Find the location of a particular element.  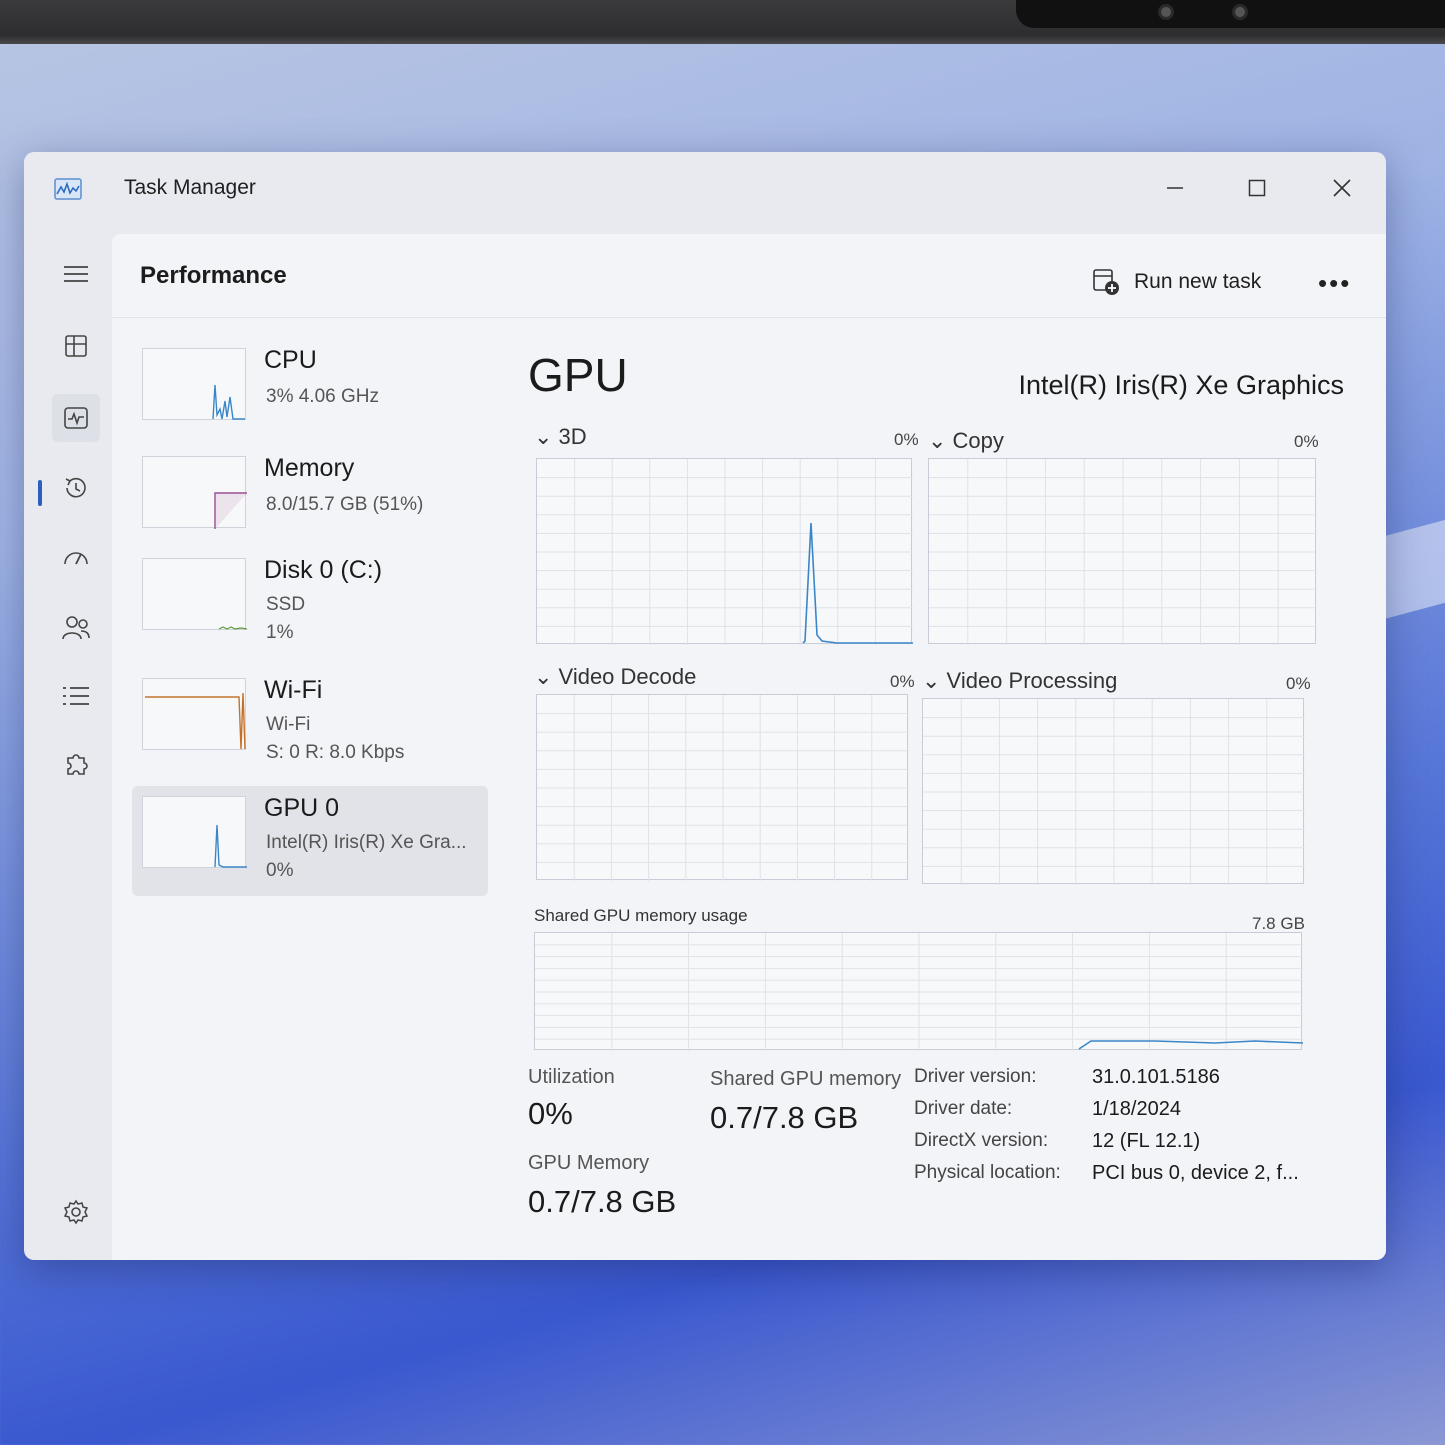

directx-version-value: 12 (FL 12.1) is located at coordinates (1146, 1141).